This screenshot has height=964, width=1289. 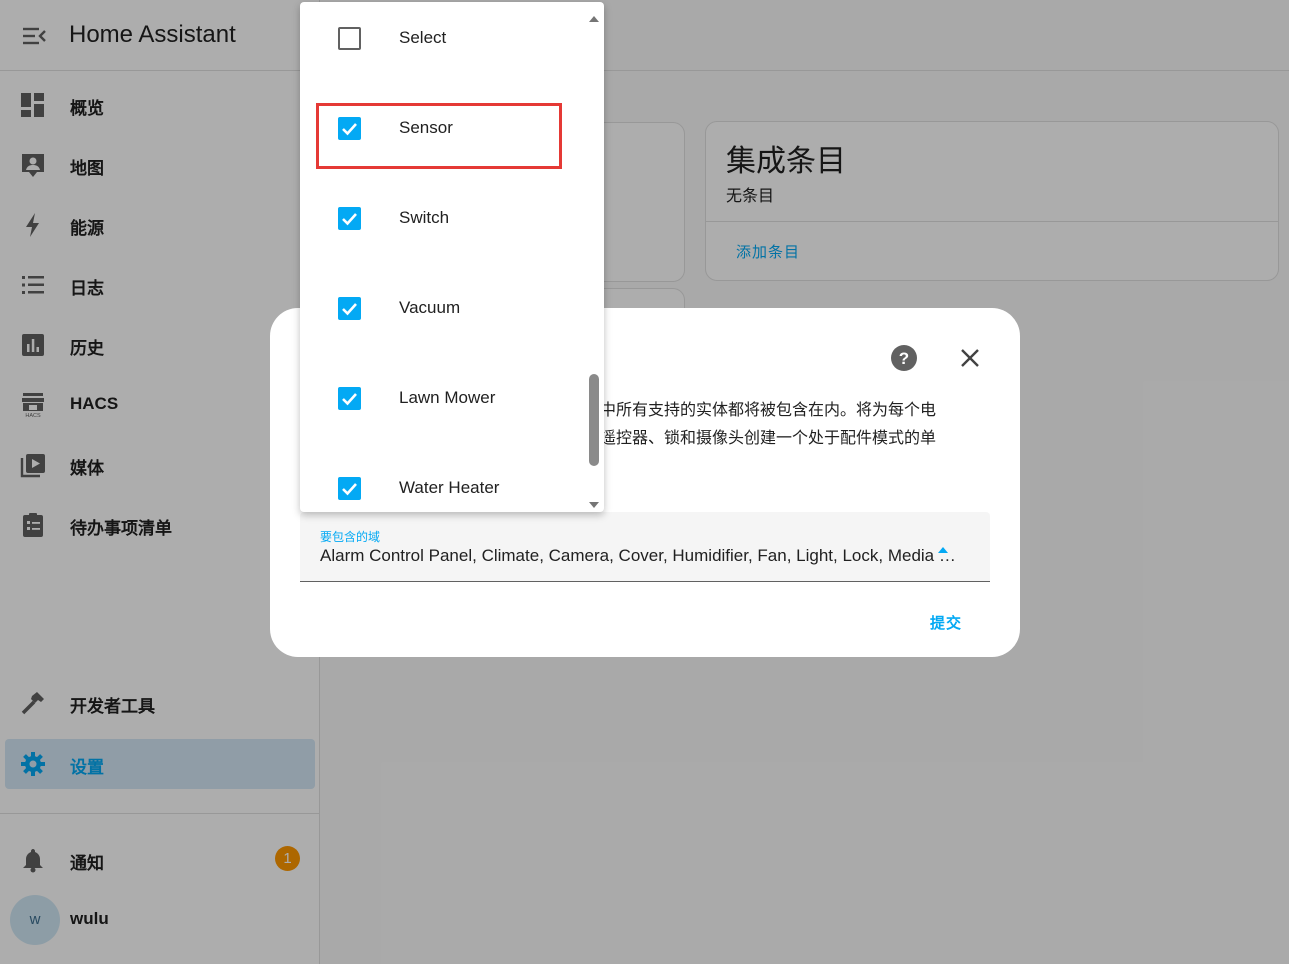 I want to click on option-label: Vacuum, so click(x=430, y=307).